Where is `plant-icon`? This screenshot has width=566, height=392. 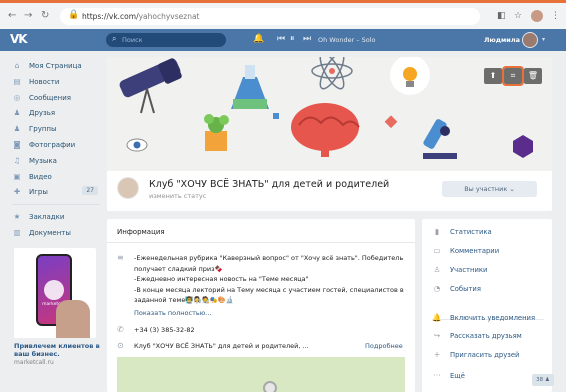
plant-icon is located at coordinates (216, 132).